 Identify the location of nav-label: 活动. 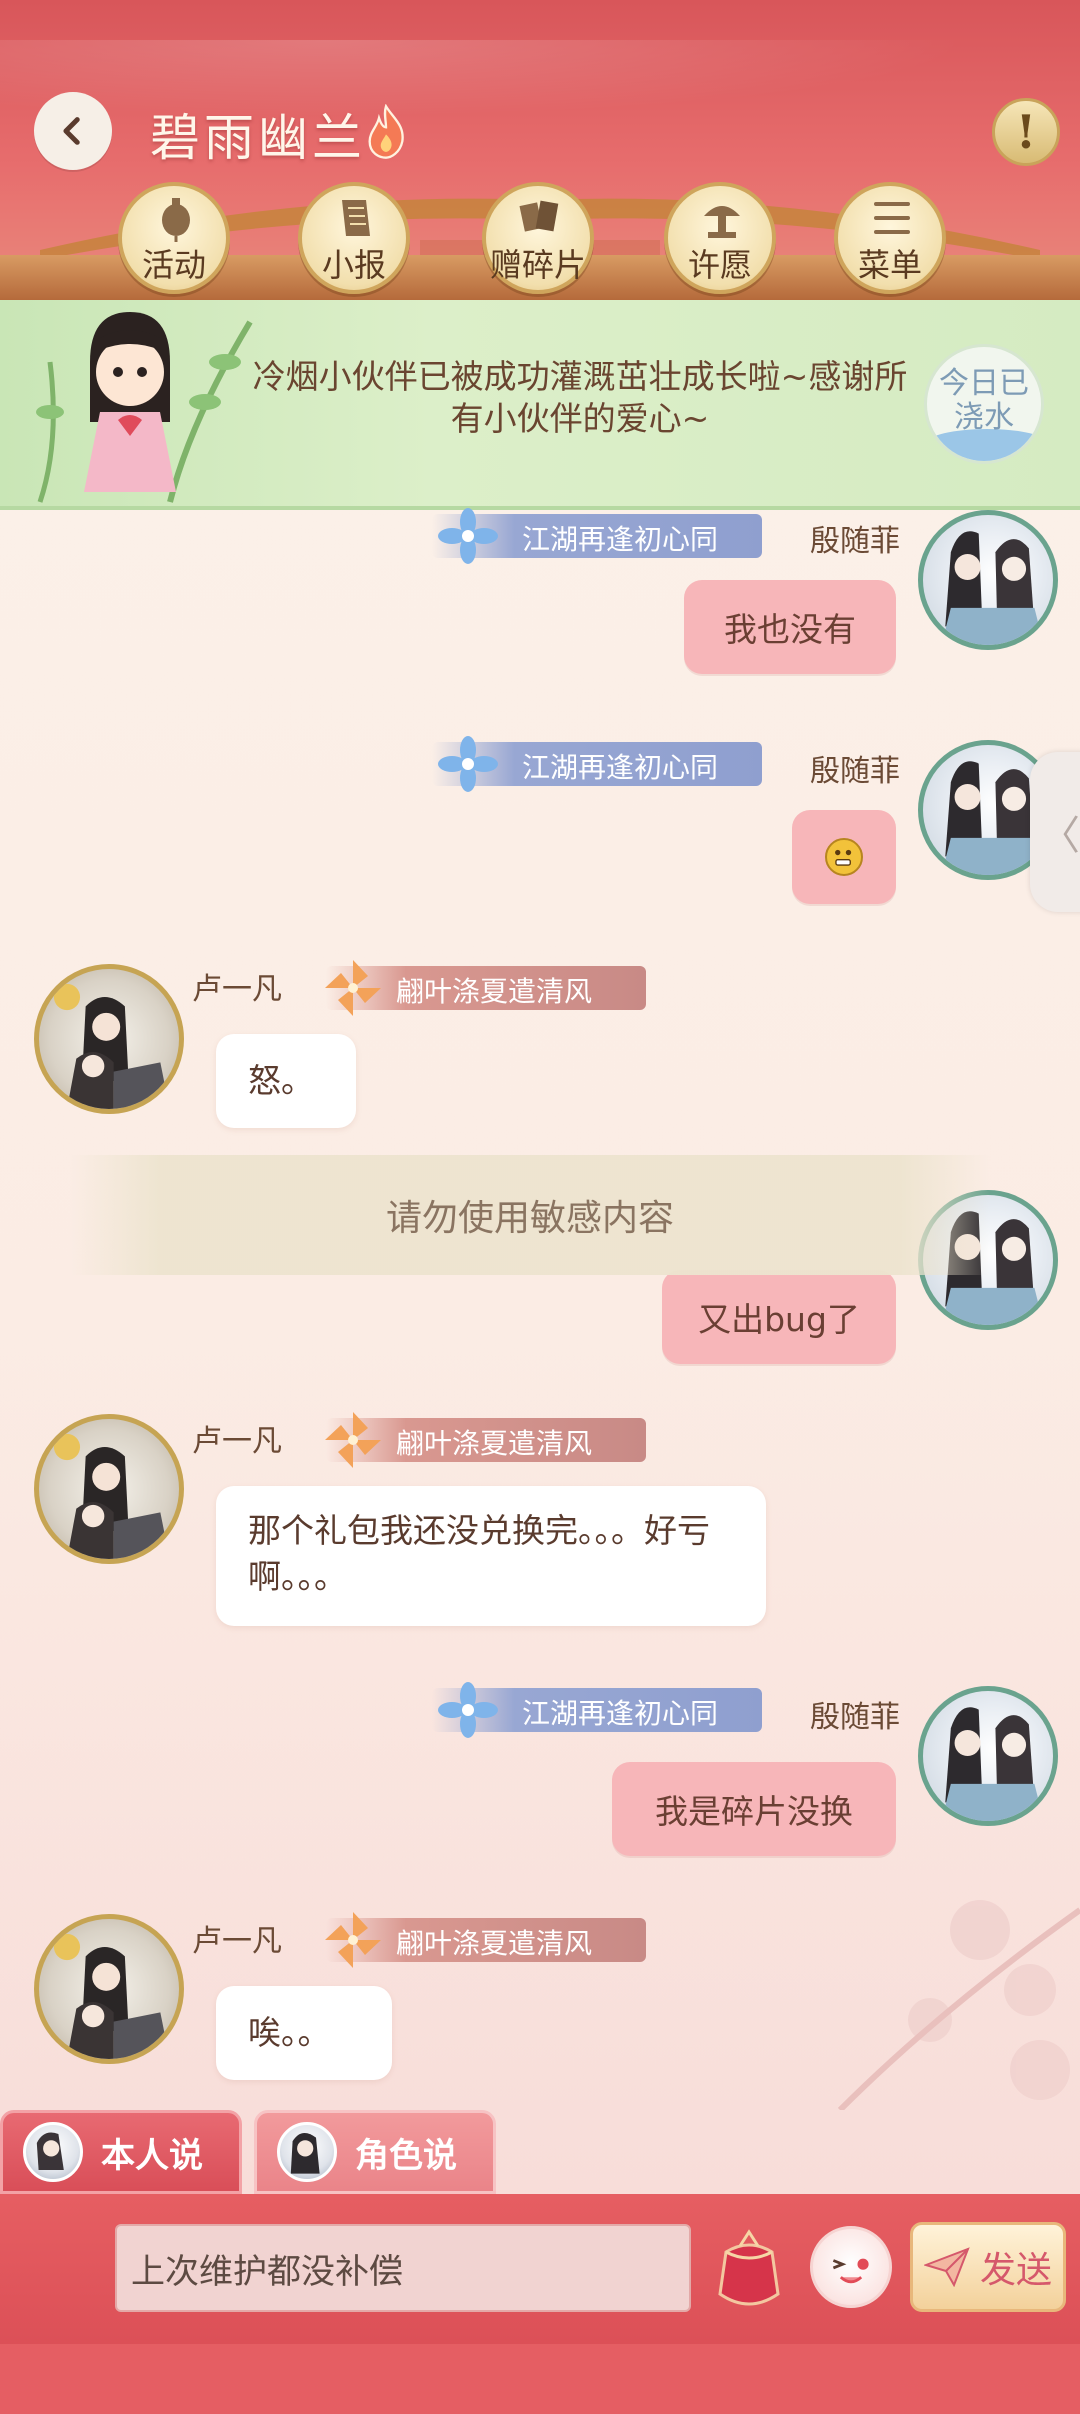
(173, 265).